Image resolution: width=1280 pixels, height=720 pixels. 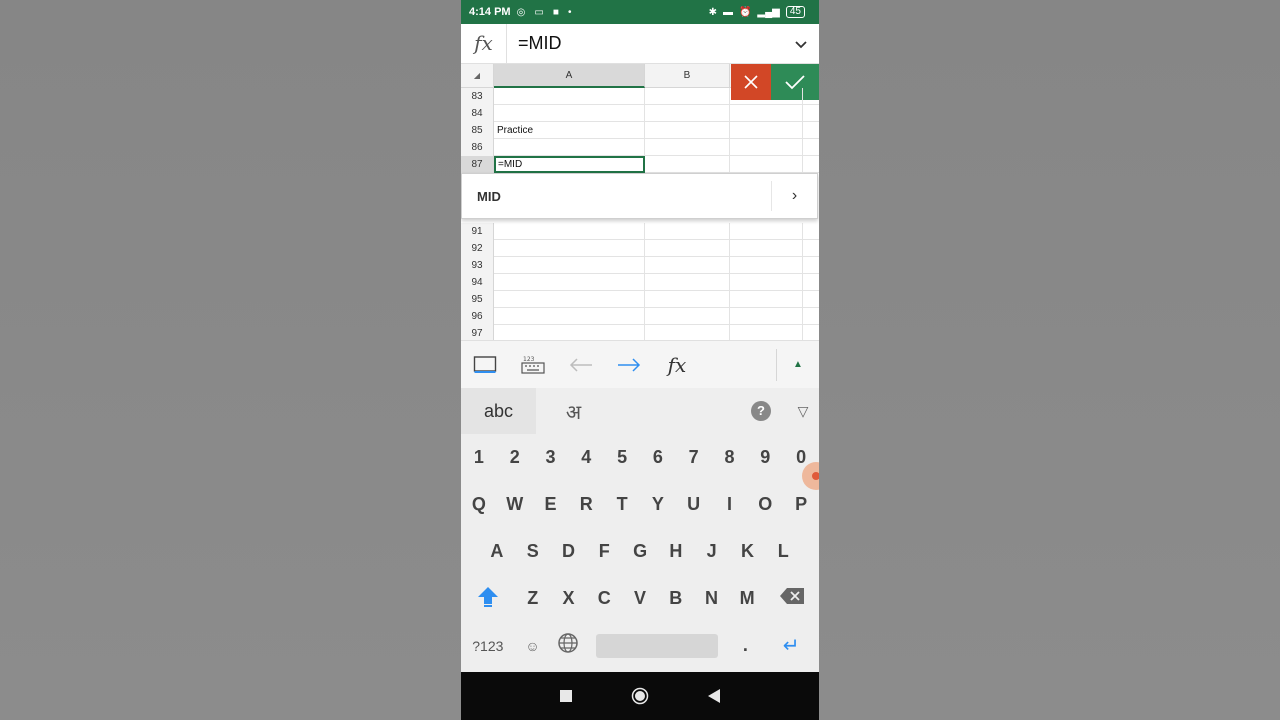 I want to click on key: F, so click(x=604, y=551).